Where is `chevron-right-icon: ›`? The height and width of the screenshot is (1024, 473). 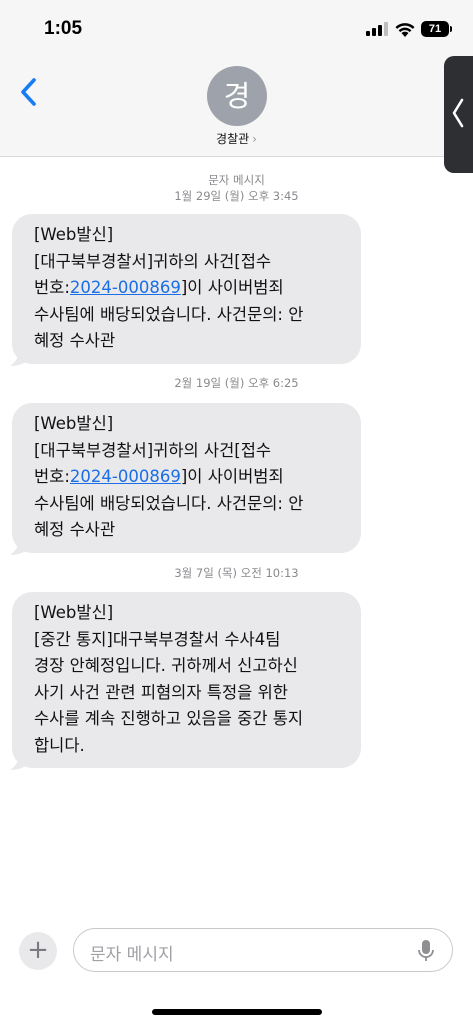 chevron-right-icon: › is located at coordinates (254, 139).